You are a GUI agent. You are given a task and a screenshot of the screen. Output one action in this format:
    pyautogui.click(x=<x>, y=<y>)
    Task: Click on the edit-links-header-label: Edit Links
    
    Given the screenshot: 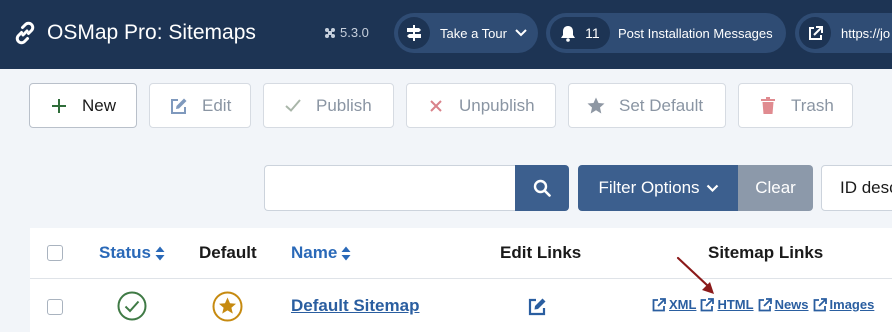 What is the action you would take?
    pyautogui.click(x=541, y=252)
    